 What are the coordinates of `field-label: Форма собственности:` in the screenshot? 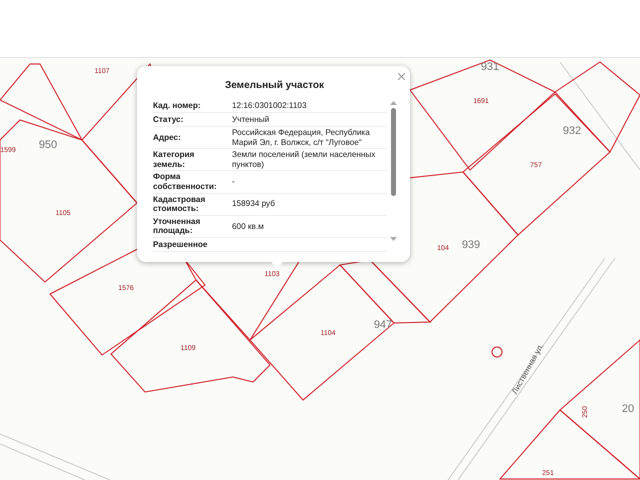 It's located at (185, 182).